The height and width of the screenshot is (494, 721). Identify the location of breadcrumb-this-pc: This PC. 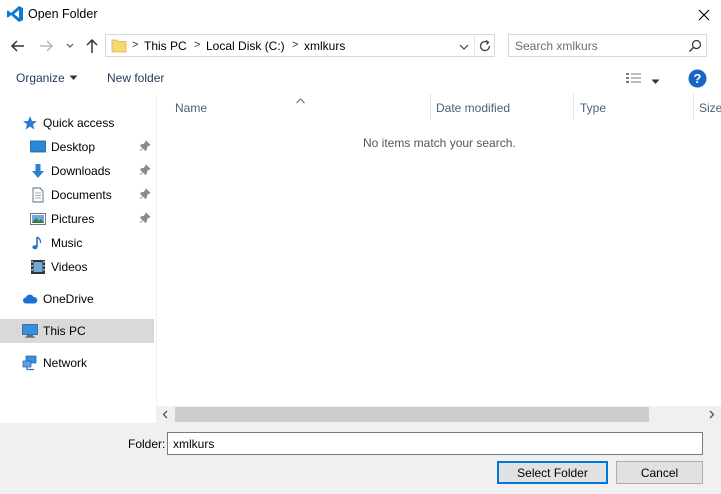
(165, 46).